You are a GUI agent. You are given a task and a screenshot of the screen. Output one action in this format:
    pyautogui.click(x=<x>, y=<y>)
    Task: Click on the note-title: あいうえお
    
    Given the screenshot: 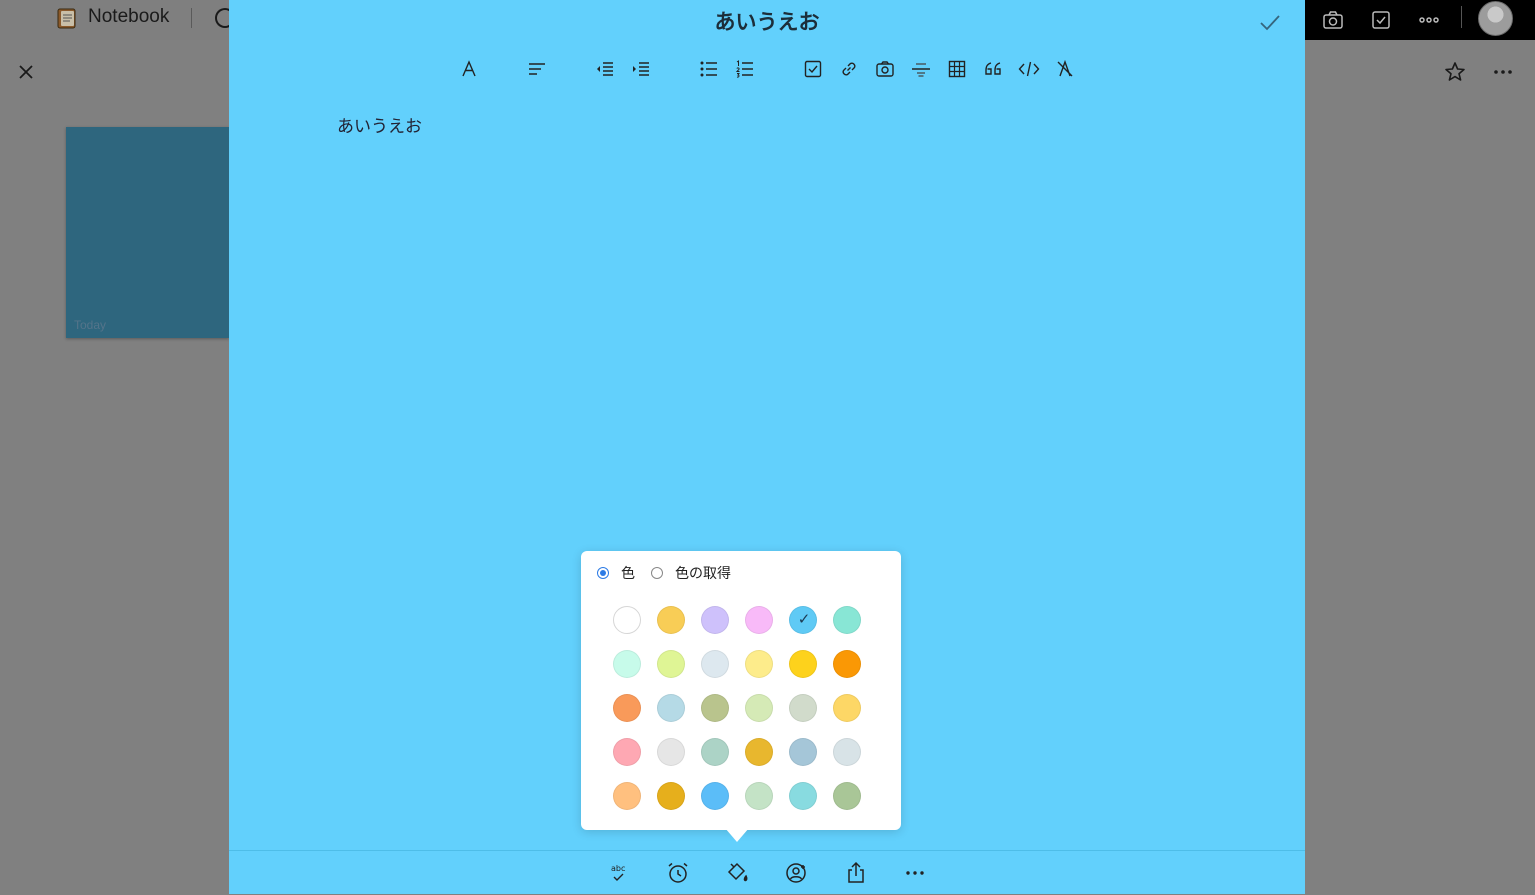 What is the action you would take?
    pyautogui.click(x=767, y=21)
    